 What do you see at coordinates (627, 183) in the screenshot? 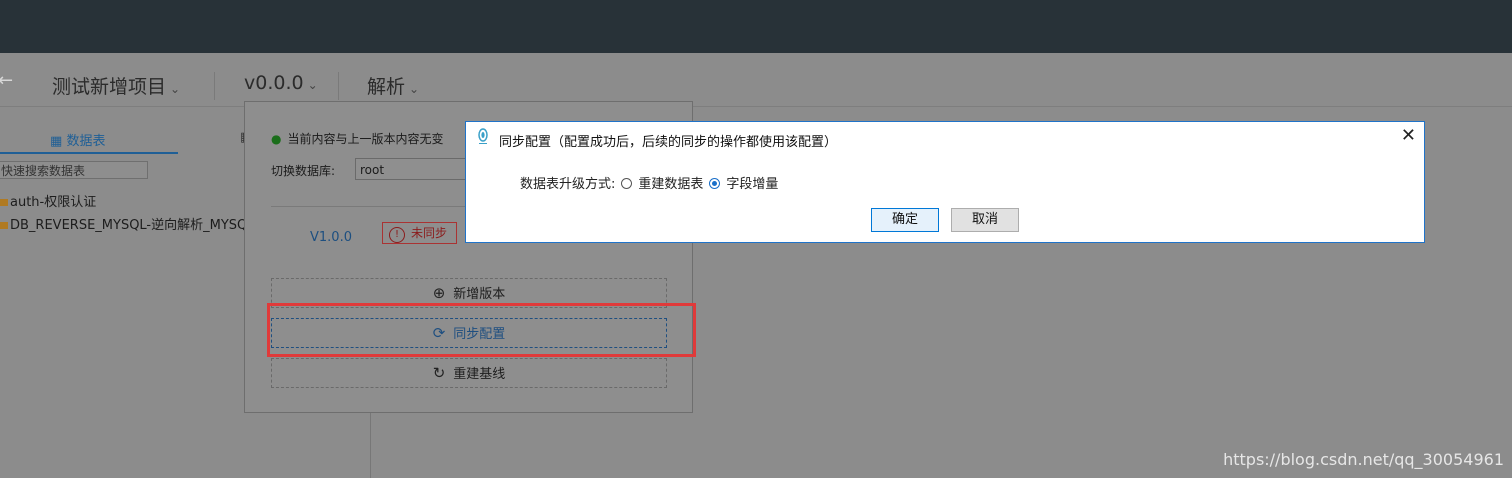
I see `radio-rebuild-table` at bounding box center [627, 183].